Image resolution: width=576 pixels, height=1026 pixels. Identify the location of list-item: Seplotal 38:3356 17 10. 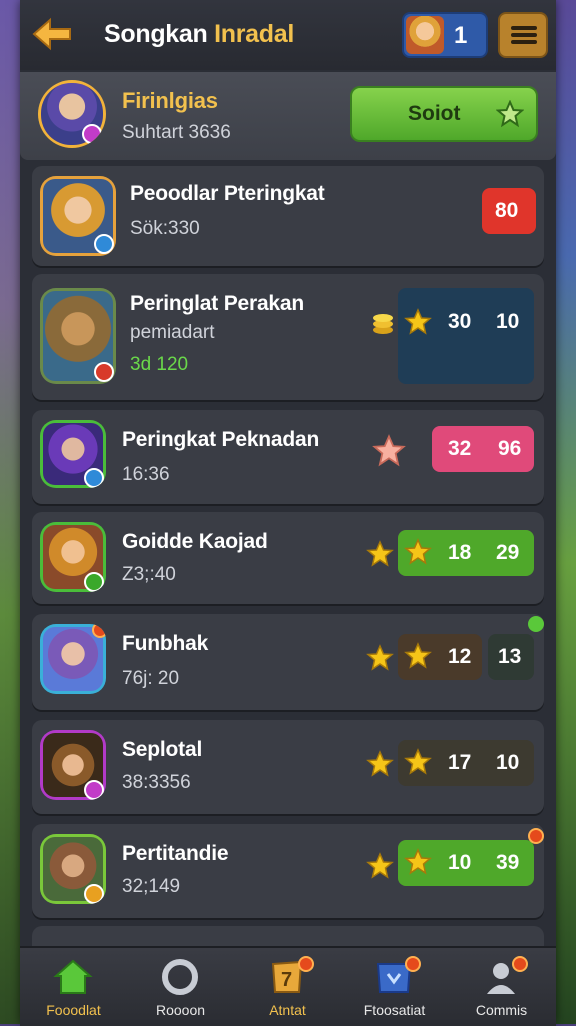
(288, 767).